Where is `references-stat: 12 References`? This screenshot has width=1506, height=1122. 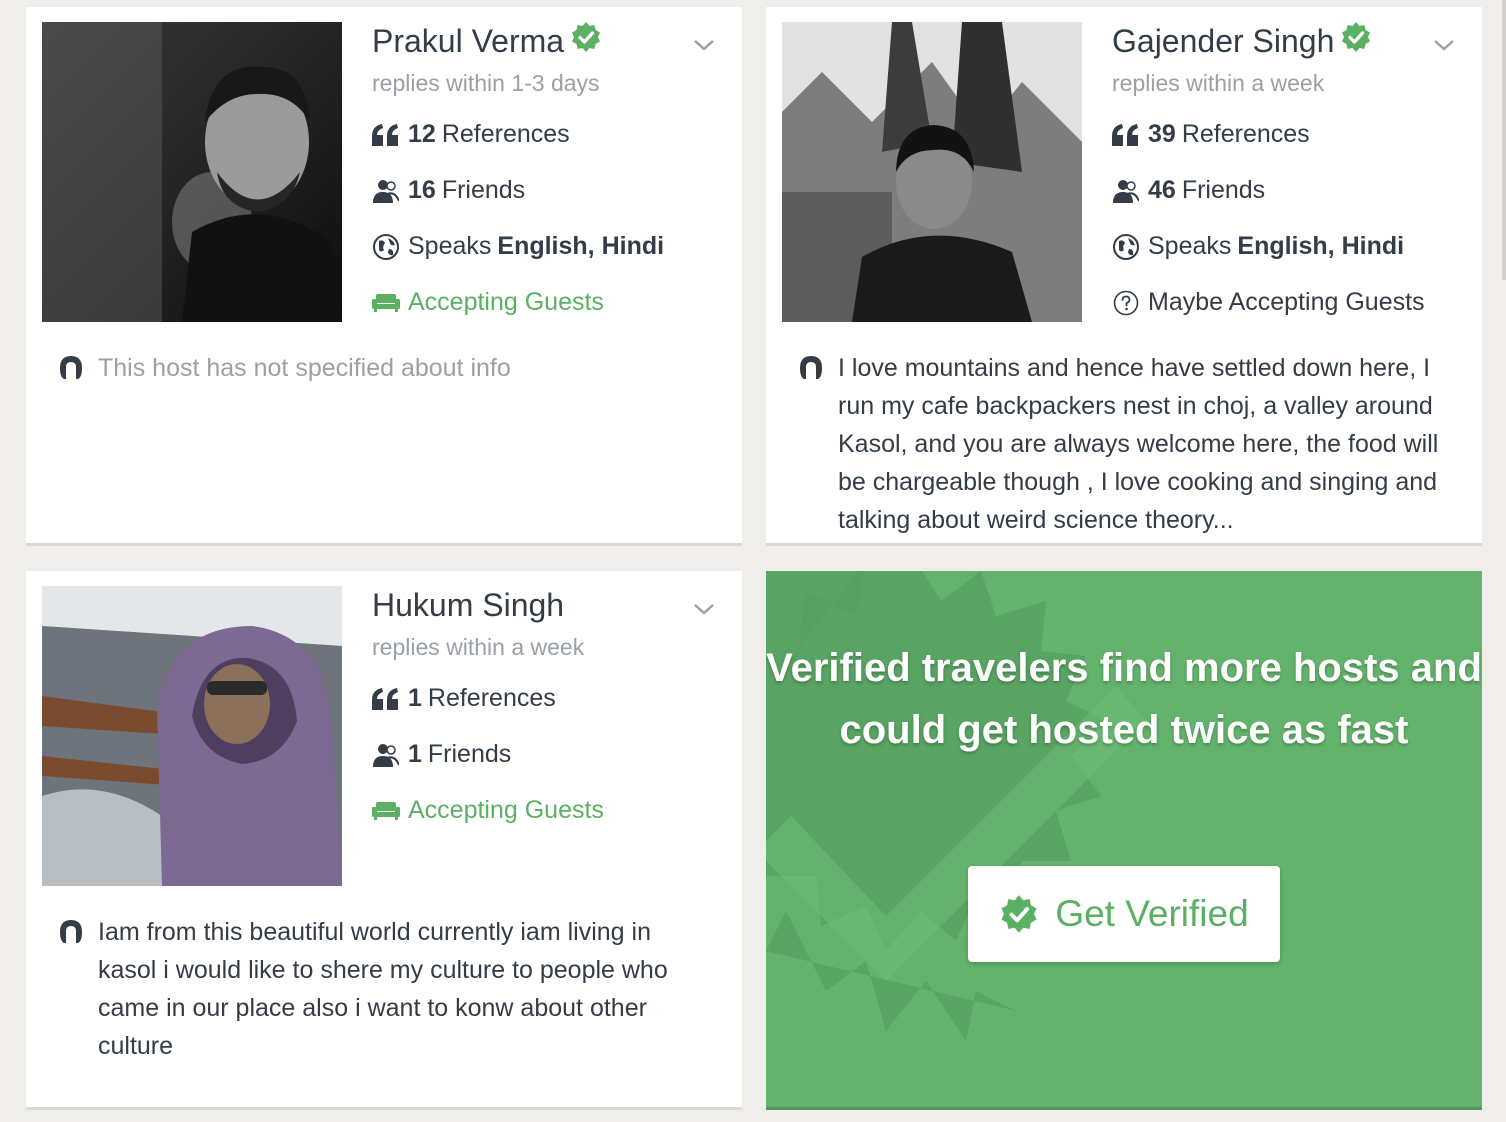
references-stat: 12 References is located at coordinates (471, 134).